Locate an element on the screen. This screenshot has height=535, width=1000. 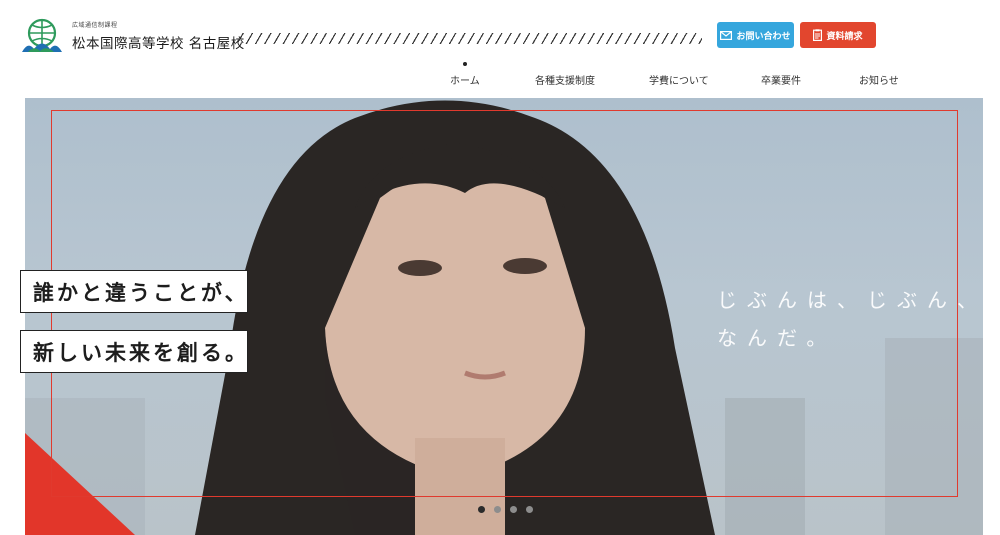
logo-emblem-icon is located at coordinates (42, 35).